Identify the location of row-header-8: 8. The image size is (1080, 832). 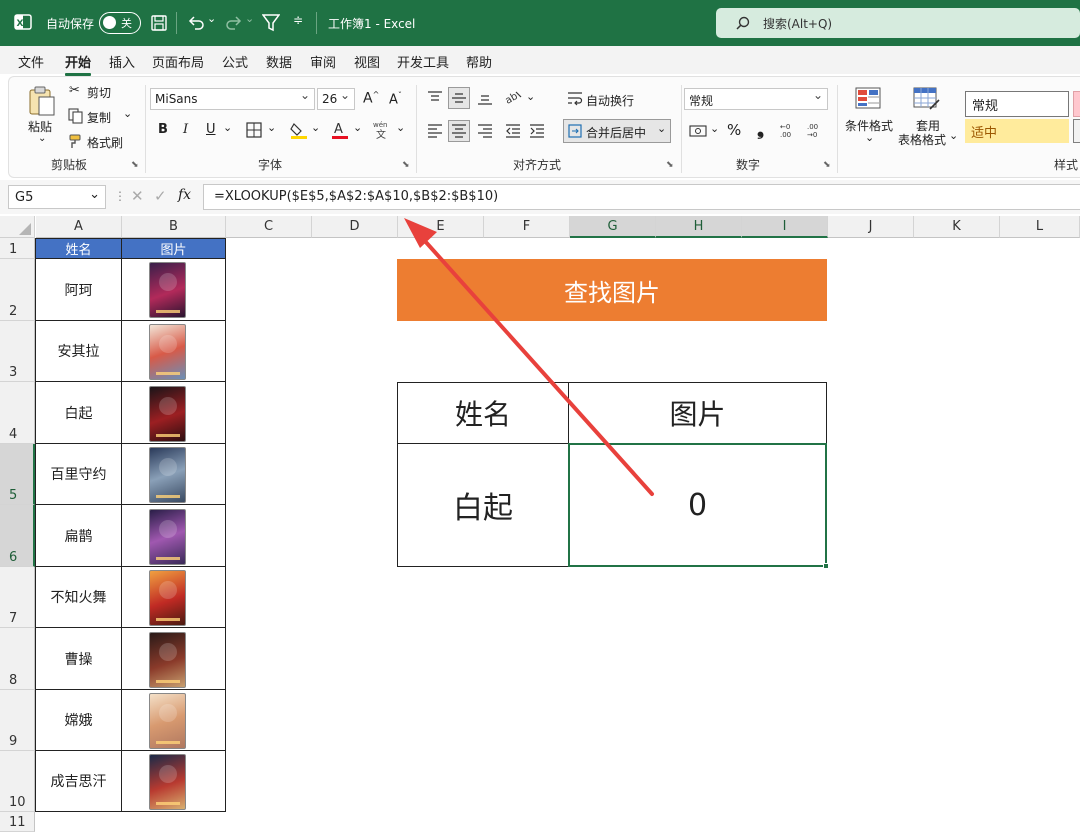
(17, 659).